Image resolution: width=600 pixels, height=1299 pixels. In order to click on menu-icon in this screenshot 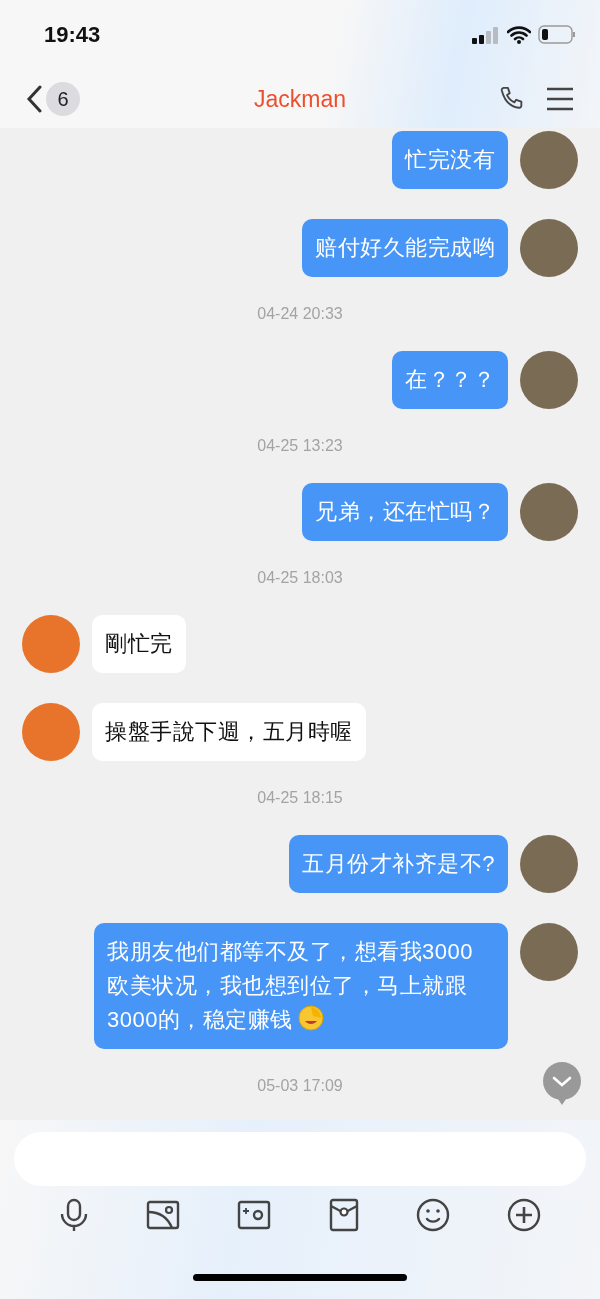, I will do `click(560, 99)`.